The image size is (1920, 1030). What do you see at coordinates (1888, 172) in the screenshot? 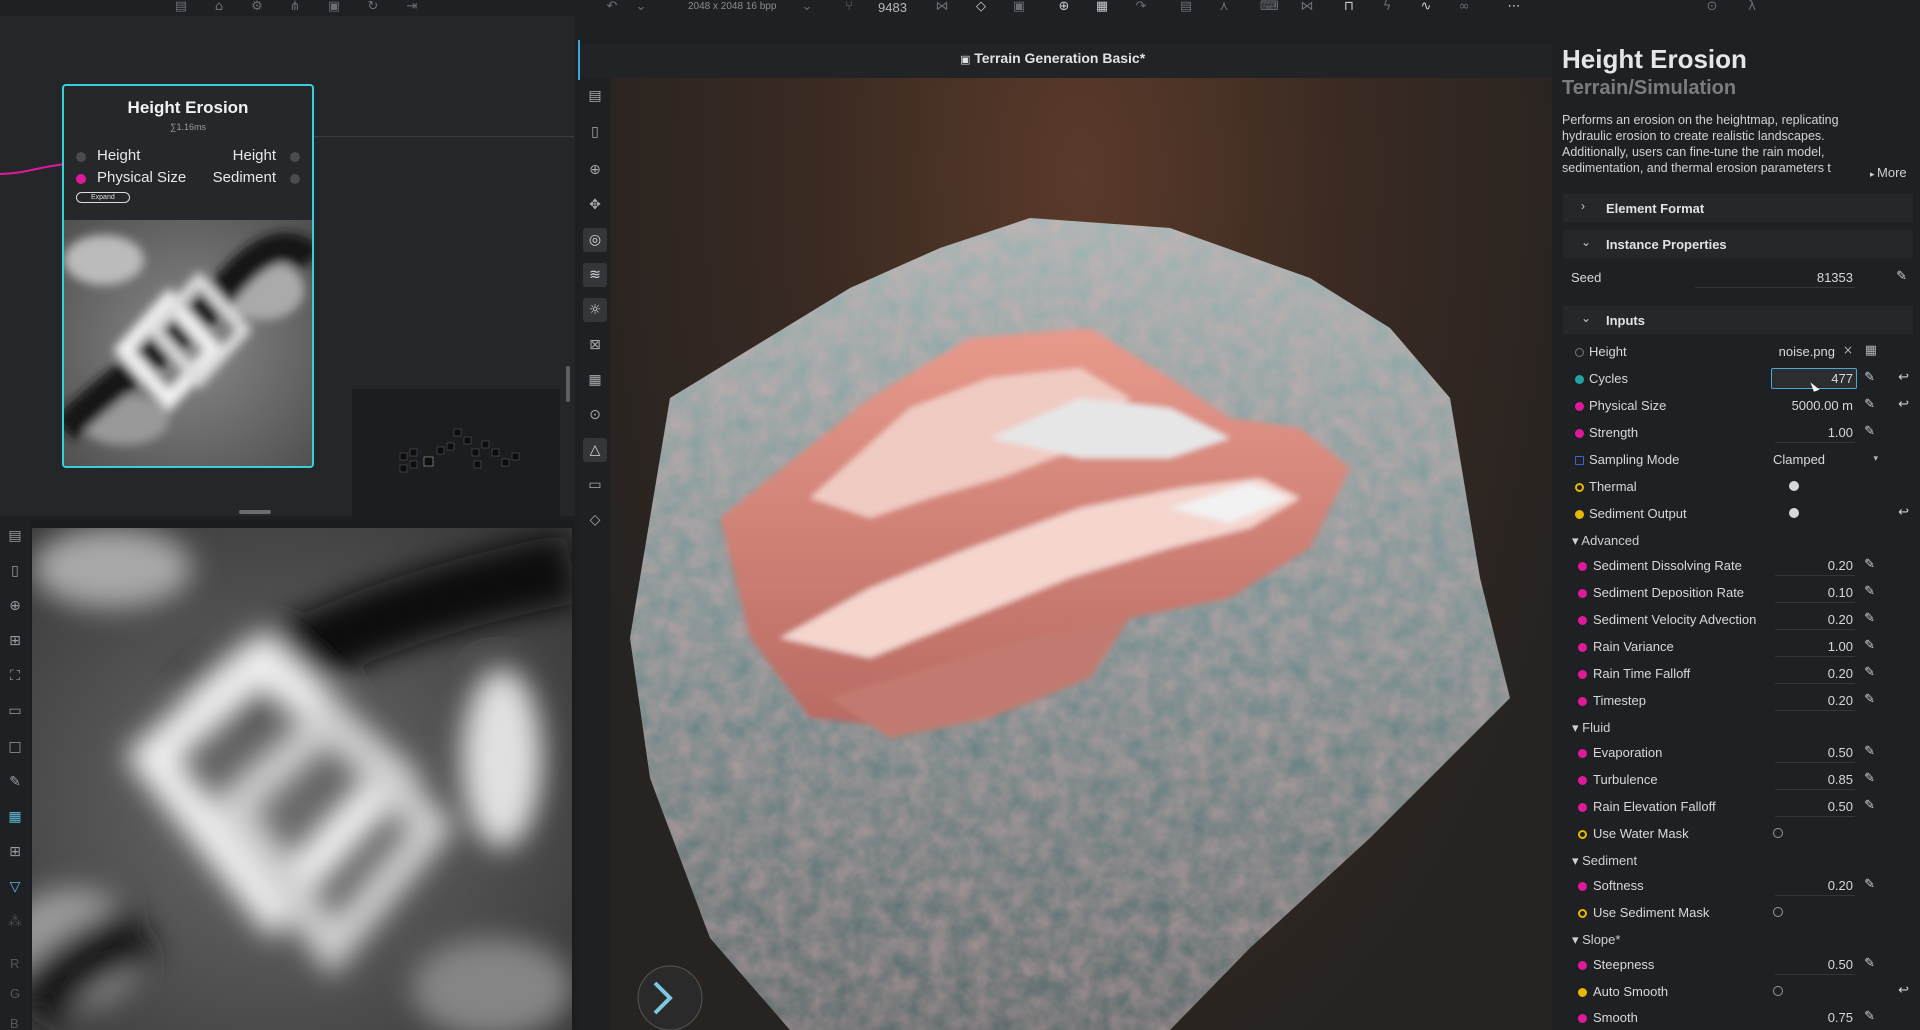
I see `more-link: ▸ More` at bounding box center [1888, 172].